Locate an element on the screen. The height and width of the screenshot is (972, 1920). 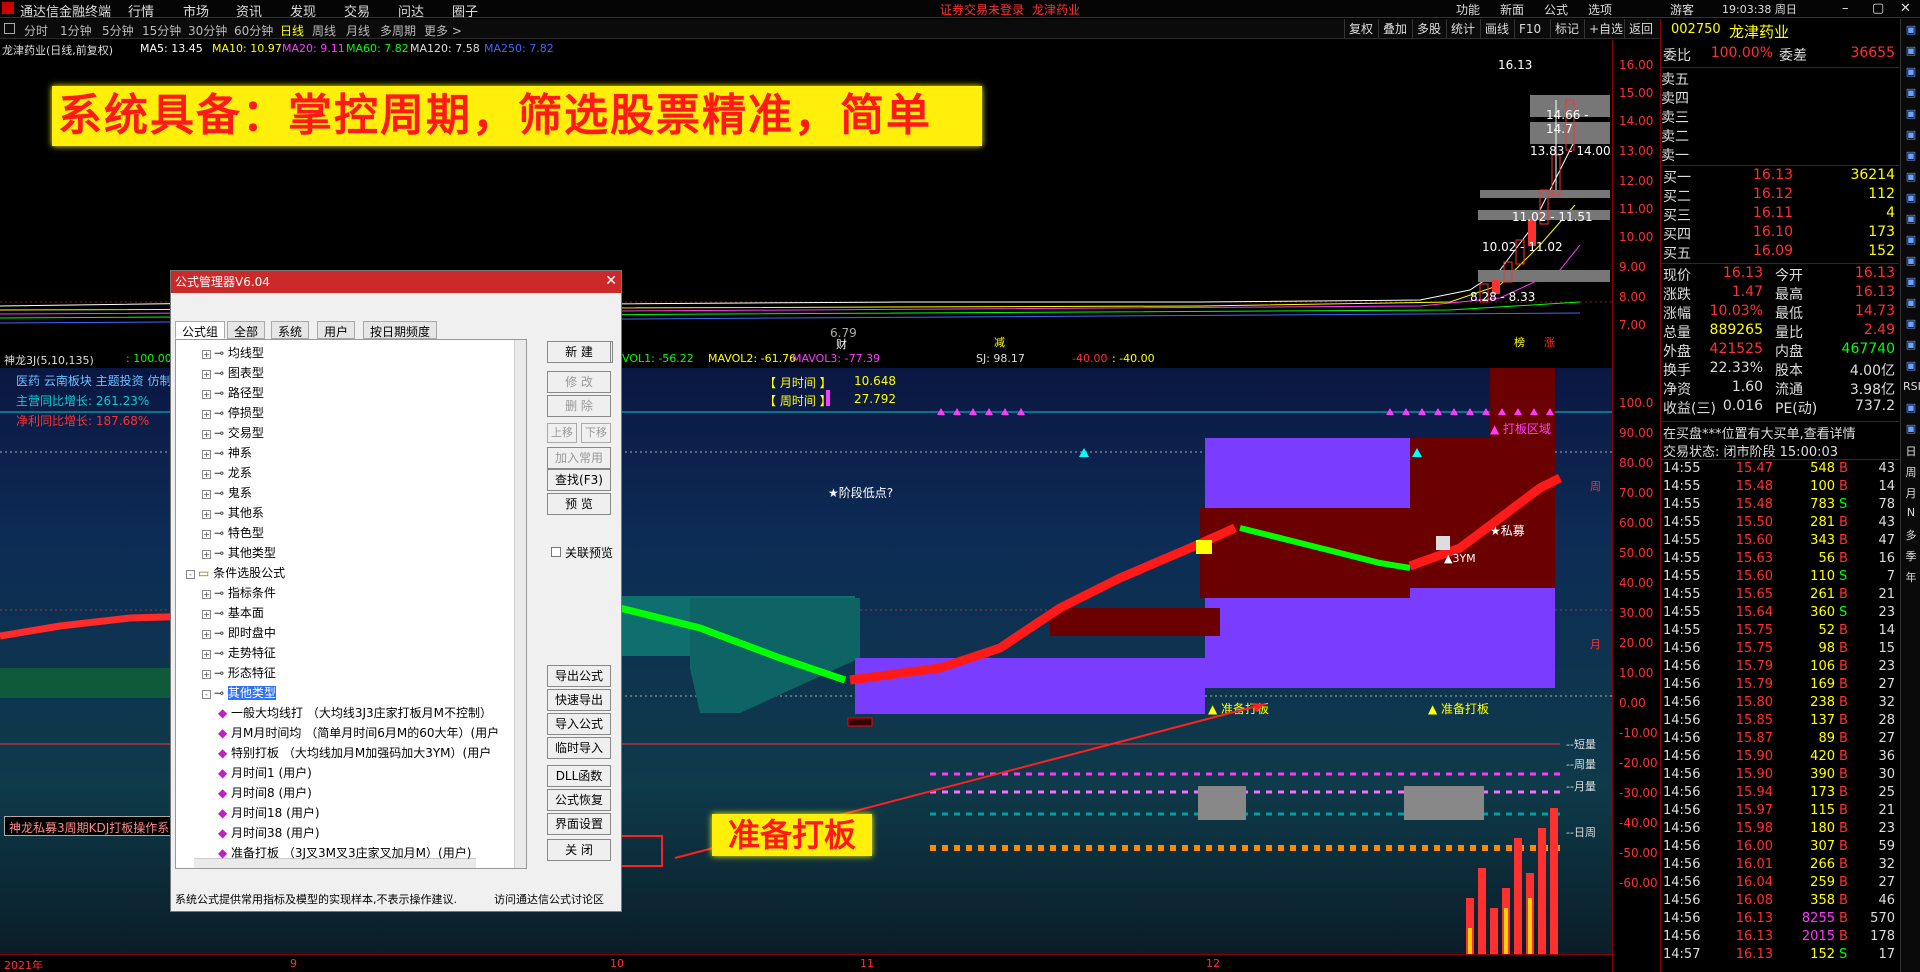
side-tool-icon: N is located at coordinates (1911, 514).